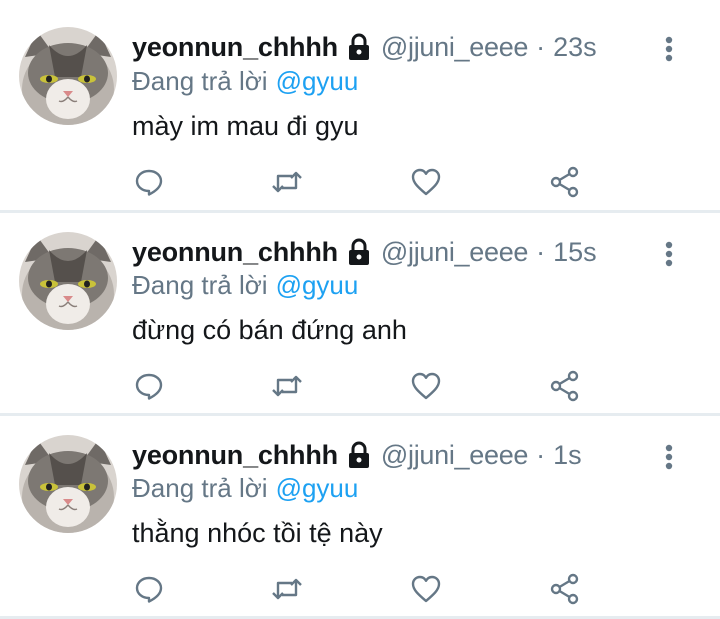 Image resolution: width=720 pixels, height=619 pixels. I want to click on tweet-text: thằng nhóc tồi tệ này, so click(257, 533).